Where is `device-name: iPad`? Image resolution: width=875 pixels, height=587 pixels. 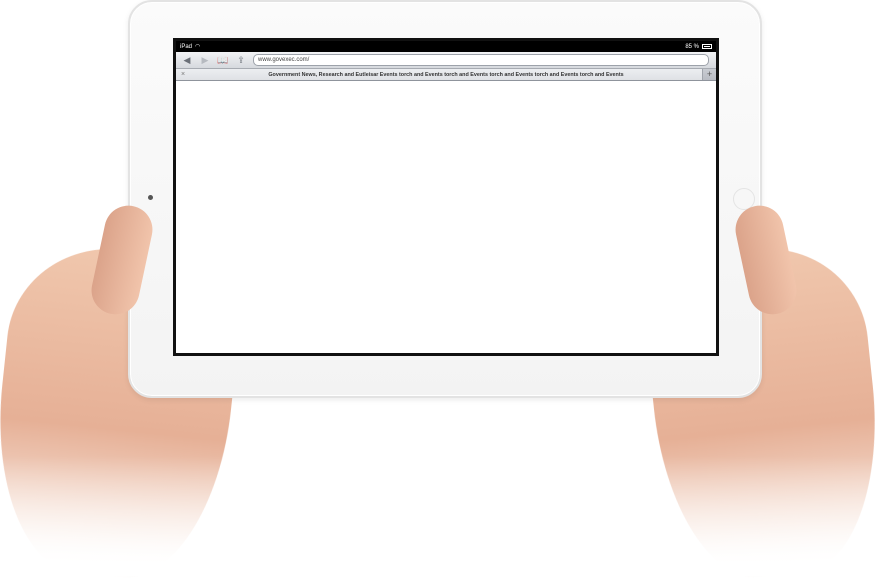 device-name: iPad is located at coordinates (186, 46).